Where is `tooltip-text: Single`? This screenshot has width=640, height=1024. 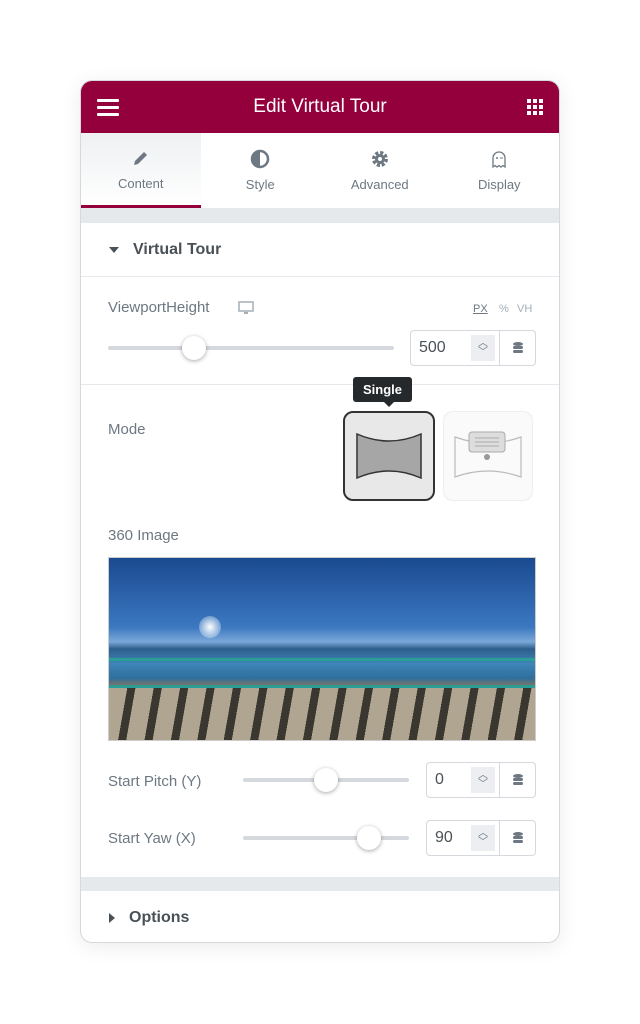
tooltip-text: Single is located at coordinates (383, 389).